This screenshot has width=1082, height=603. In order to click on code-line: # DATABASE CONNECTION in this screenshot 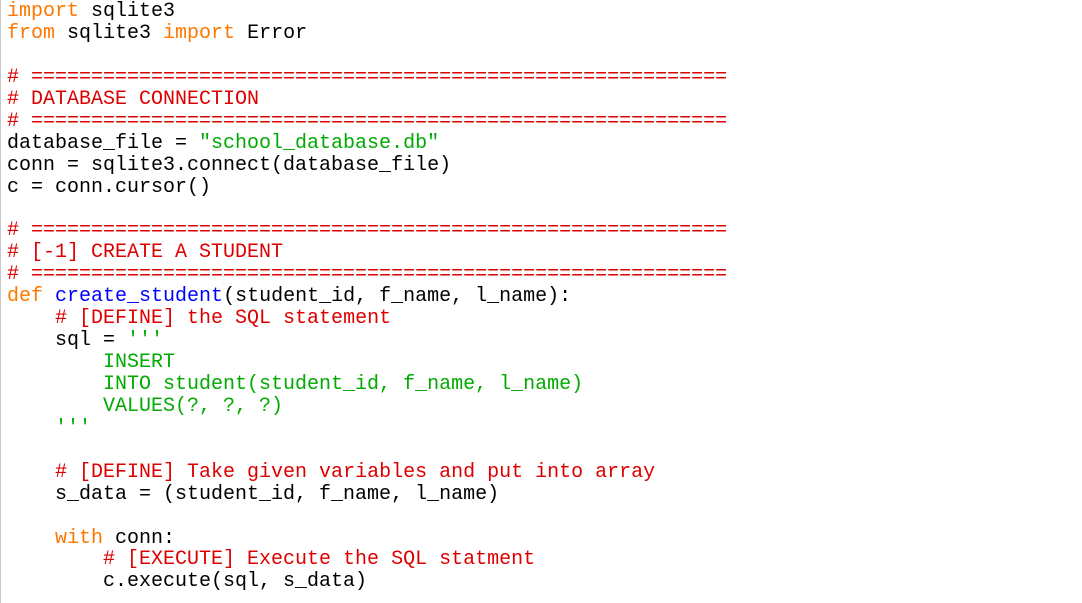, I will do `click(367, 99)`.